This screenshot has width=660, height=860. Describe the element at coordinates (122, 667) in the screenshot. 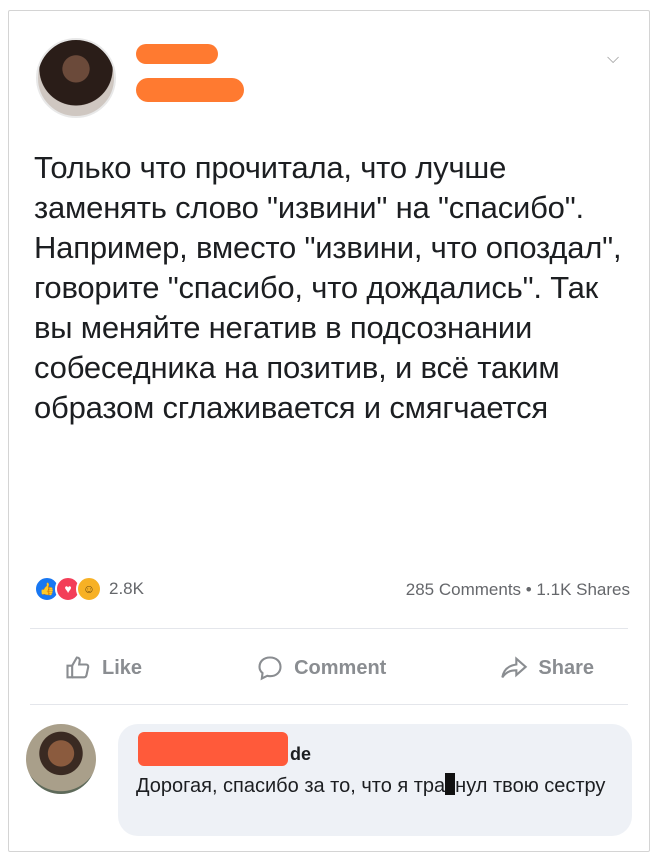

I see `like-label: Like` at that location.